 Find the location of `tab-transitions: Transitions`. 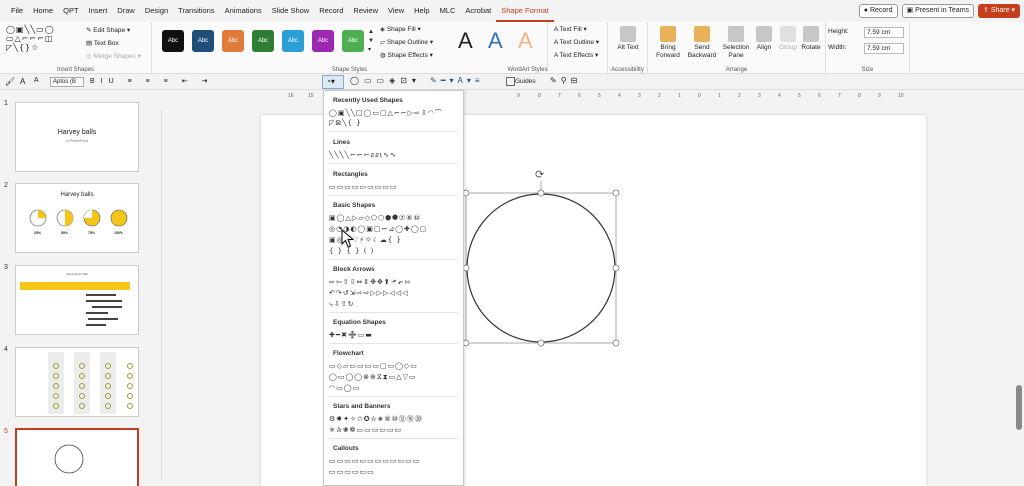

tab-transitions: Transitions is located at coordinates (196, 11).